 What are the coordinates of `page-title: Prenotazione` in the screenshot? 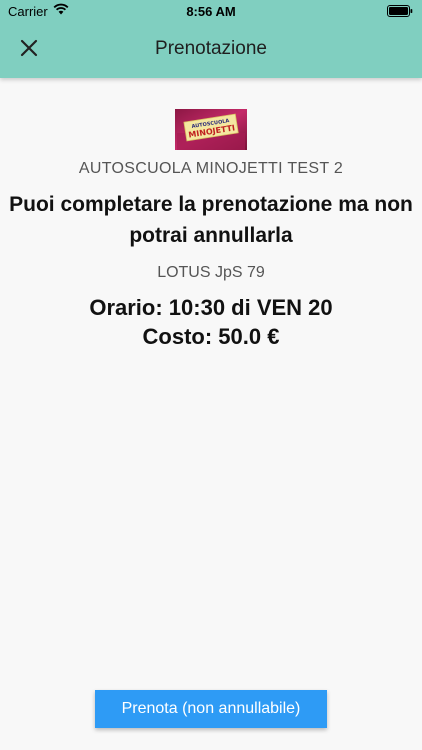 It's located at (211, 48).